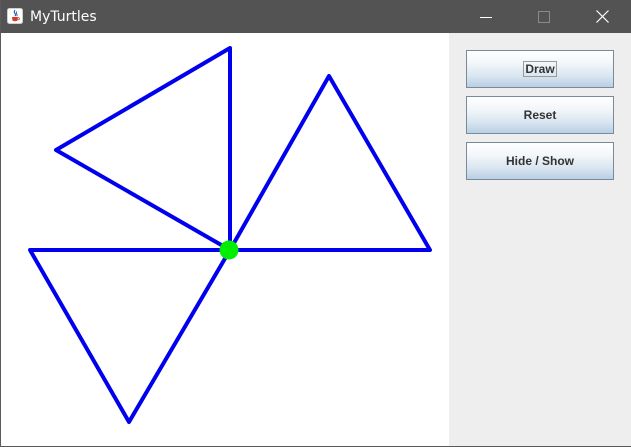 The width and height of the screenshot is (631, 447). I want to click on maximize-button, so click(544, 16).